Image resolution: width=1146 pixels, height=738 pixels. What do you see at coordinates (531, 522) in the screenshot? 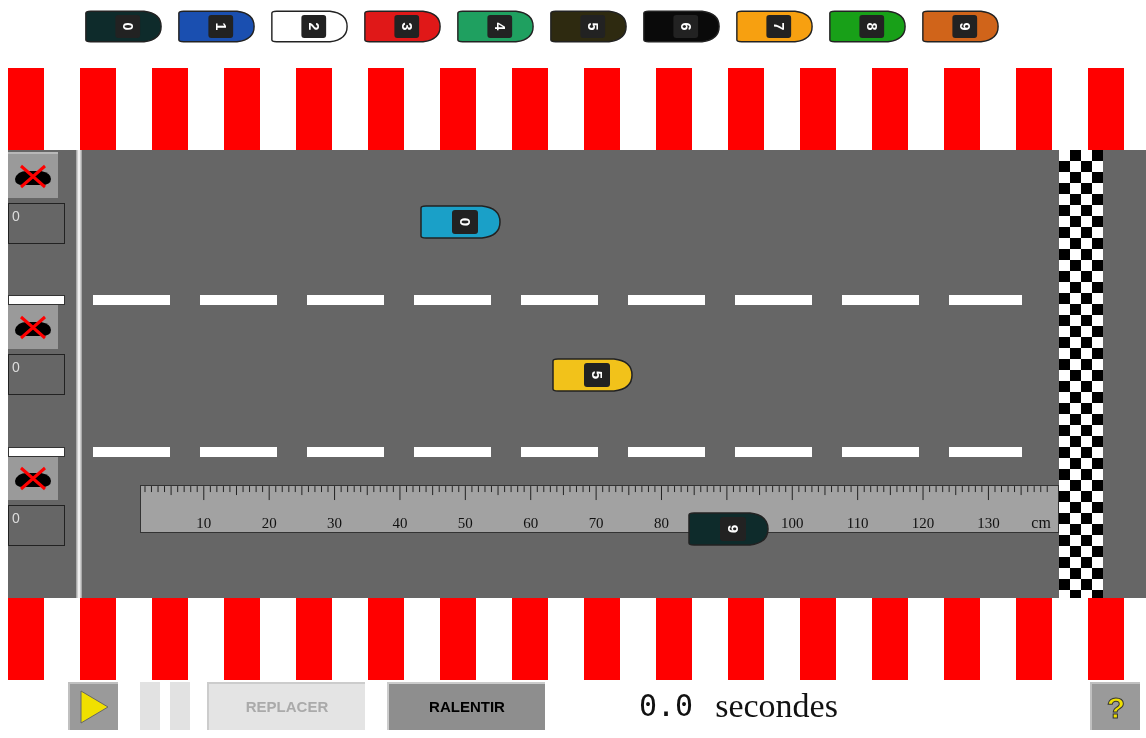
I see `ruler-label: 60` at bounding box center [531, 522].